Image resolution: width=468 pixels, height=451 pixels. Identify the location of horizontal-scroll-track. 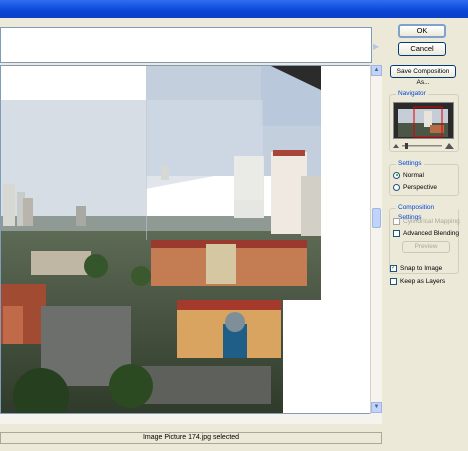
(191, 419).